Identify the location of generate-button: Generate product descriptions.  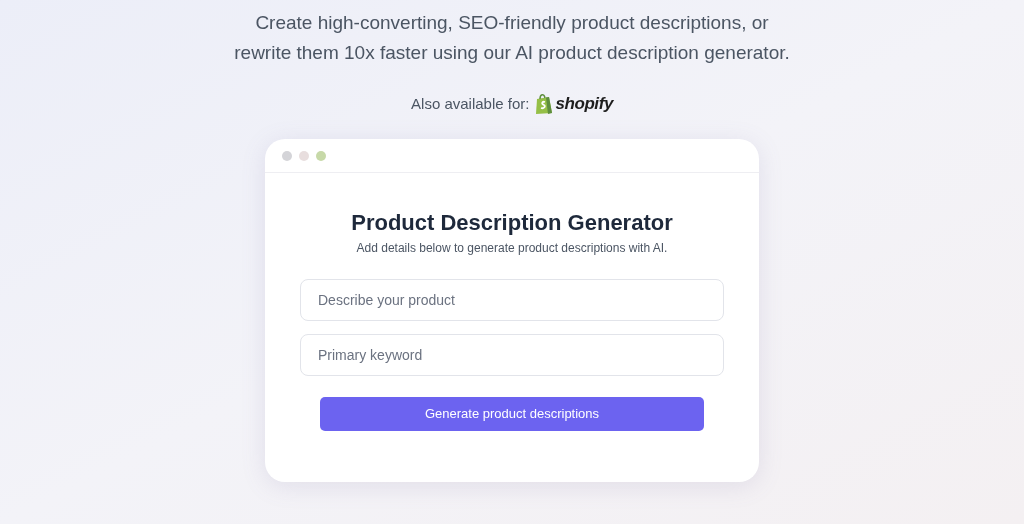
(512, 414).